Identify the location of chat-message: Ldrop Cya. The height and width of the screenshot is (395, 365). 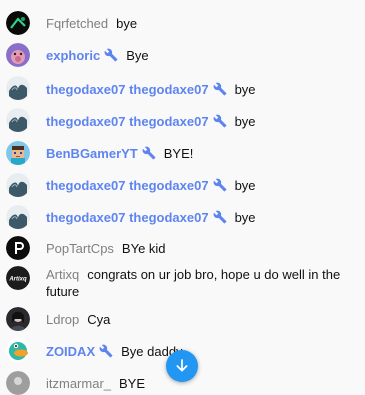
(182, 320).